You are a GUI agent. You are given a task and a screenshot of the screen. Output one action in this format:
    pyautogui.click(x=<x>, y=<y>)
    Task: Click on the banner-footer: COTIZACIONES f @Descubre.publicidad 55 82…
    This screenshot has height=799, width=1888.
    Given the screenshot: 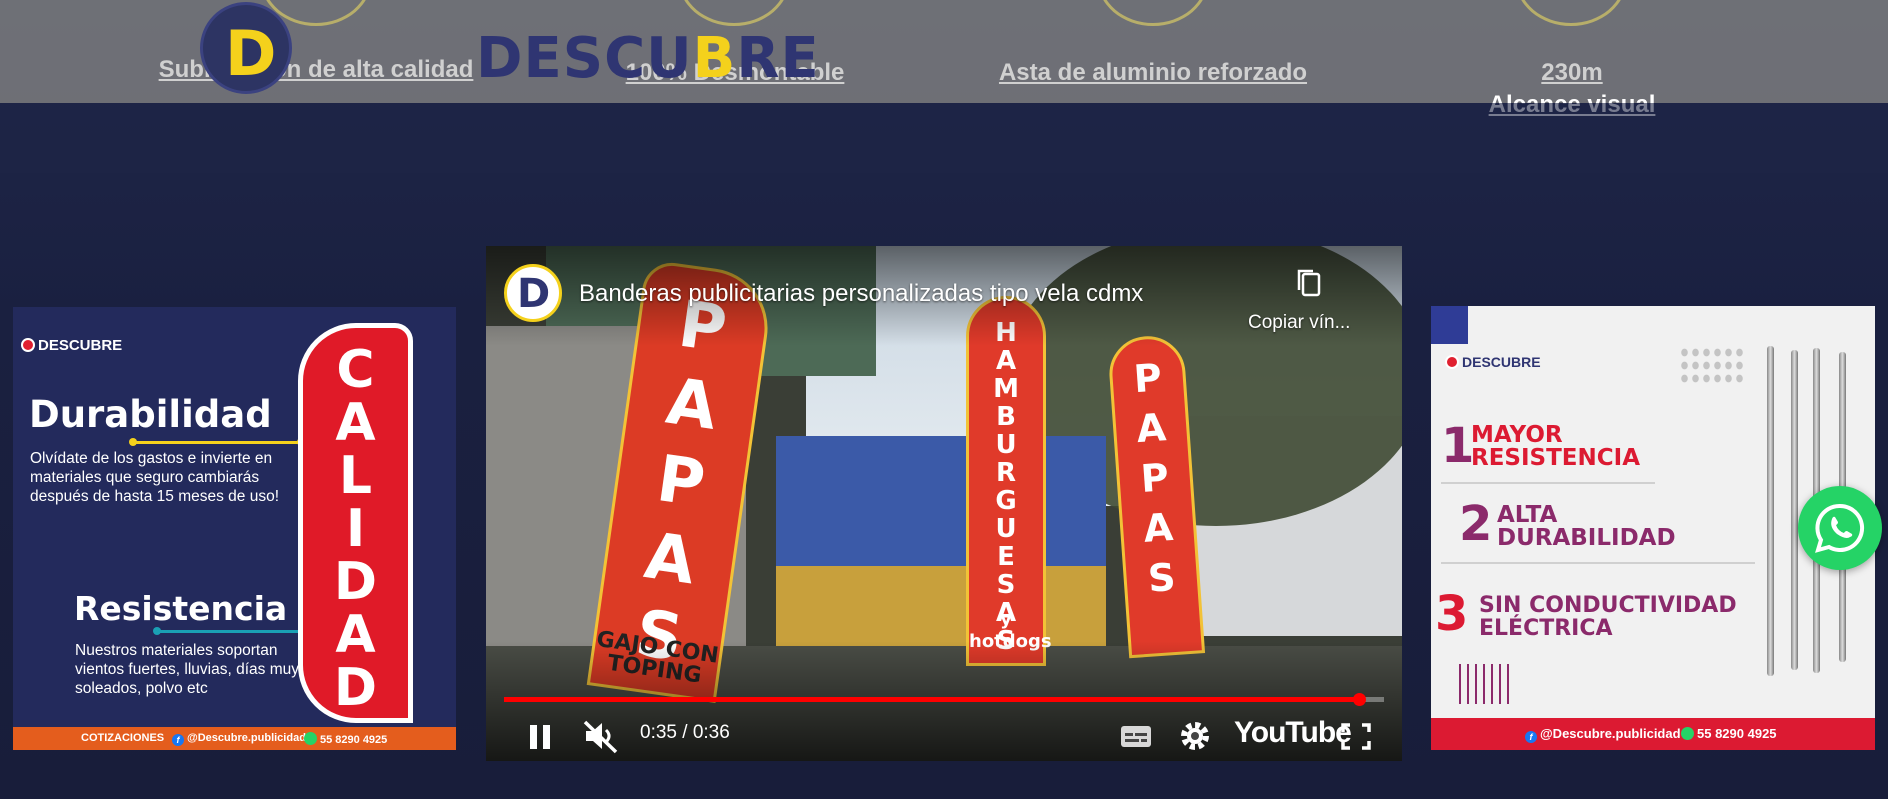 What is the action you would take?
    pyautogui.click(x=234, y=738)
    